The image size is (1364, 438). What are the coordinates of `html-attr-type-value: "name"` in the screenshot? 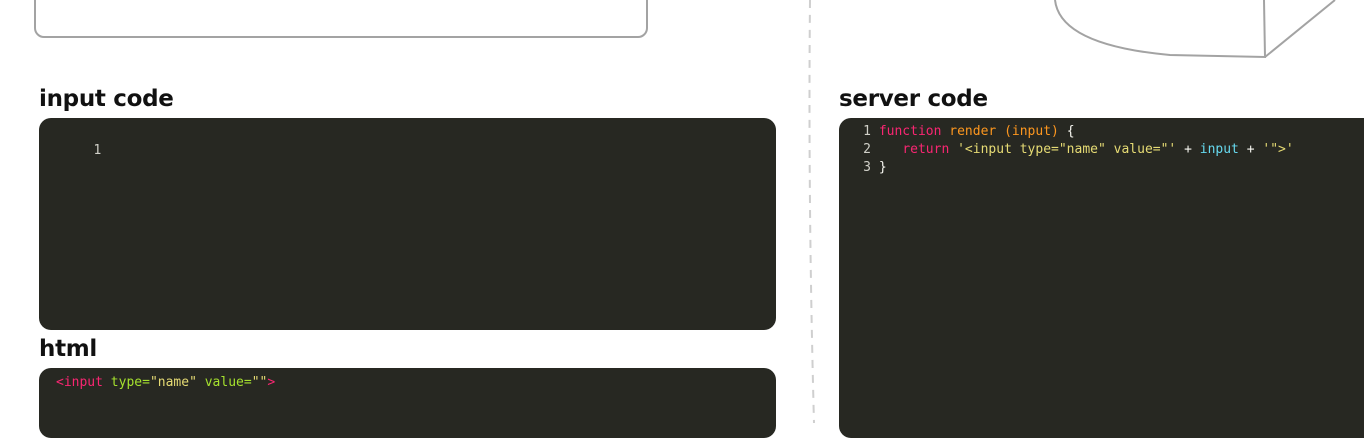 It's located at (173, 382).